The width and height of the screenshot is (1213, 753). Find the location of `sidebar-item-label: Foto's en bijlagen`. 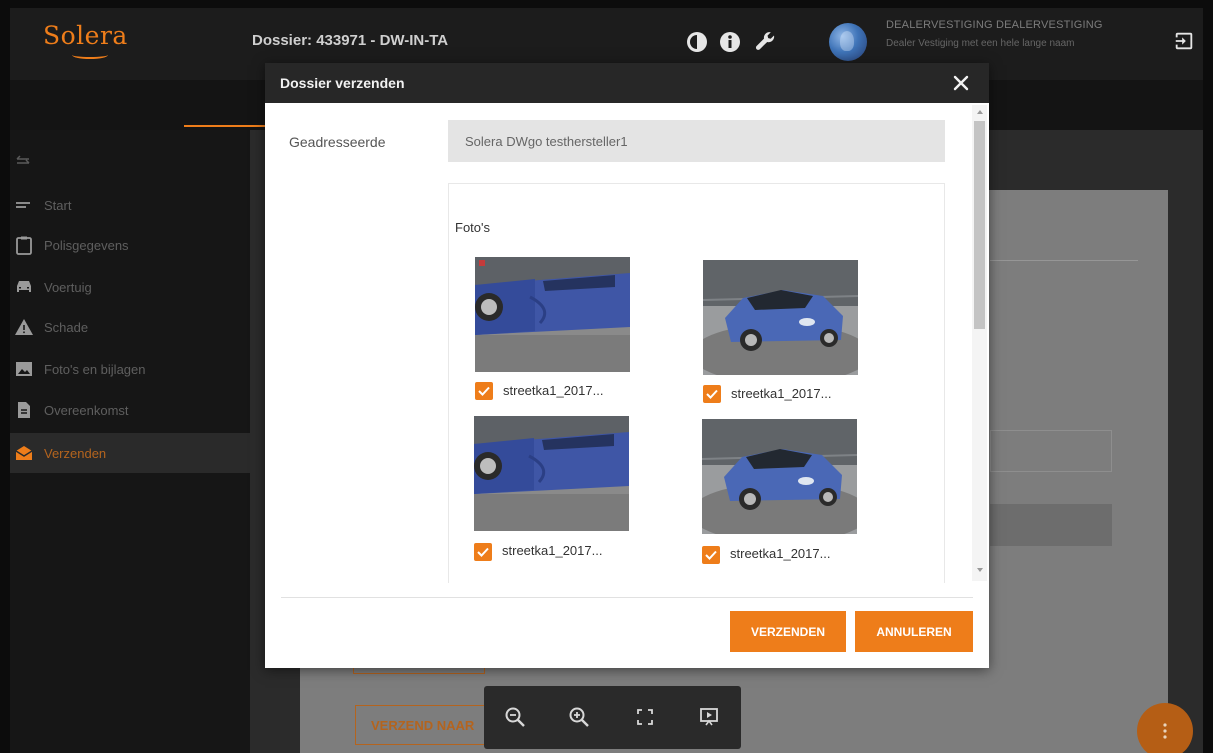

sidebar-item-label: Foto's en bijlagen is located at coordinates (95, 369).